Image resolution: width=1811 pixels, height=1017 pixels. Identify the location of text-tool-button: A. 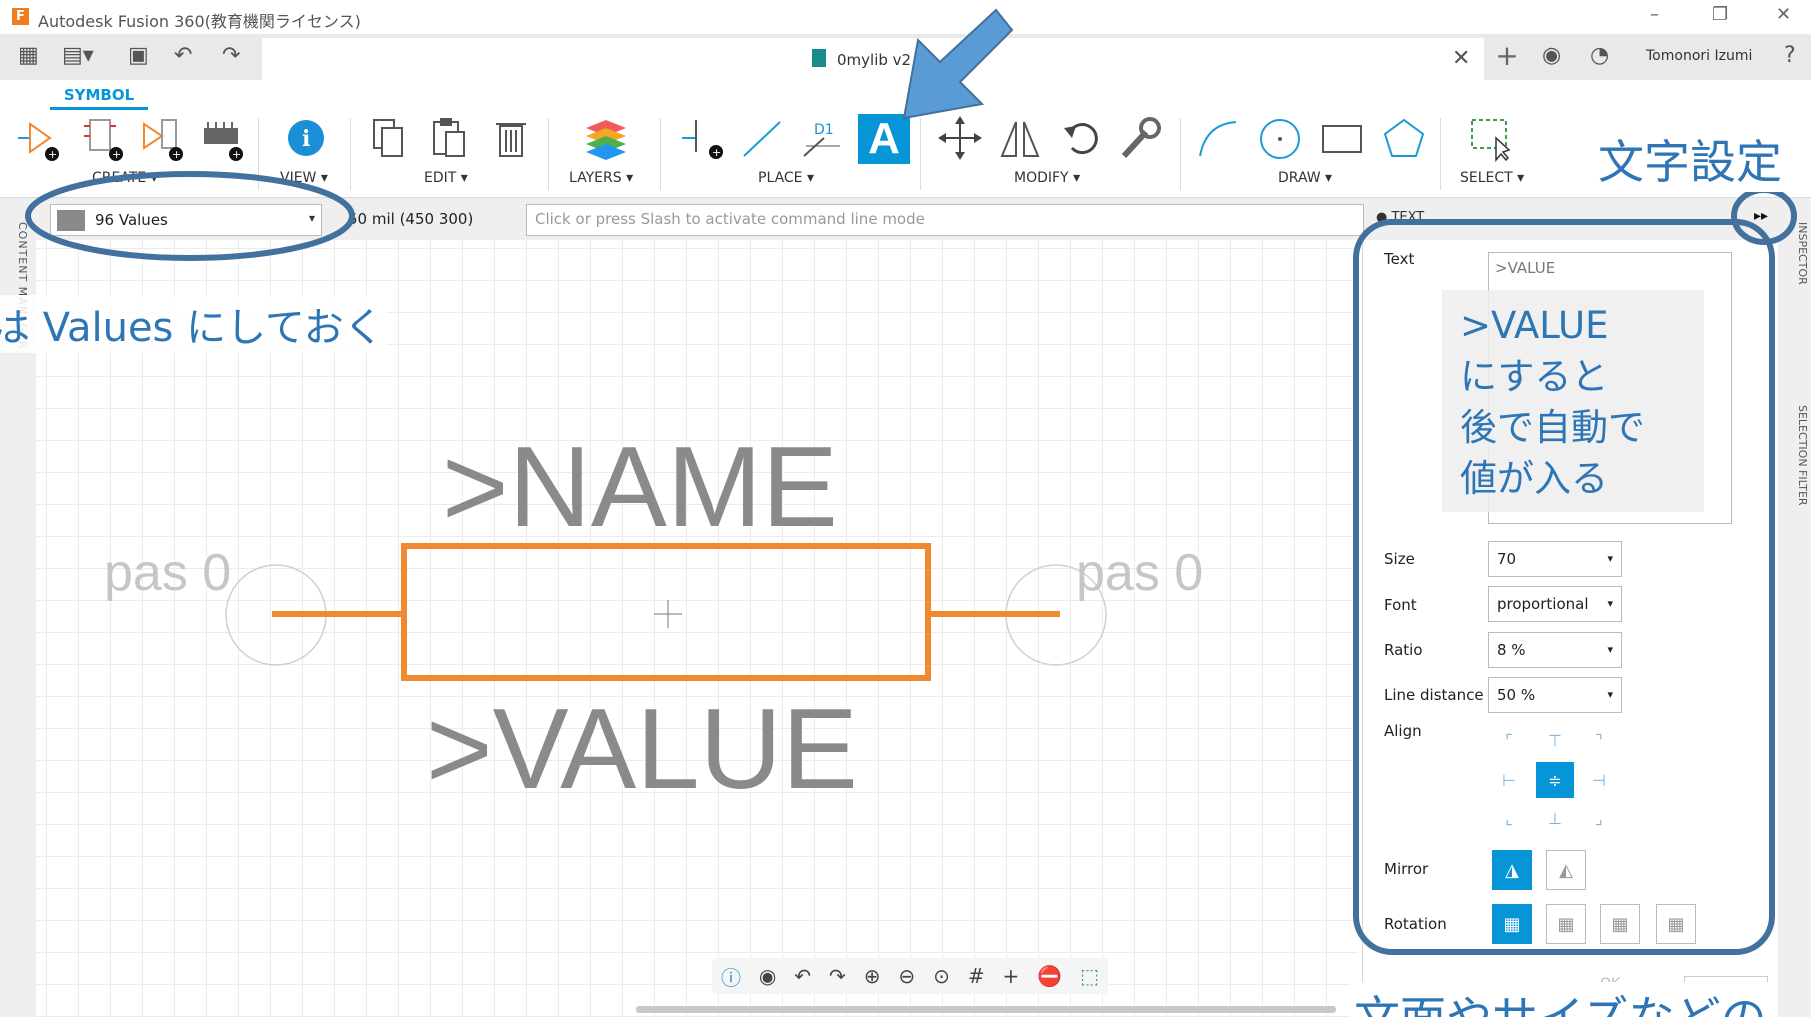
(884, 139).